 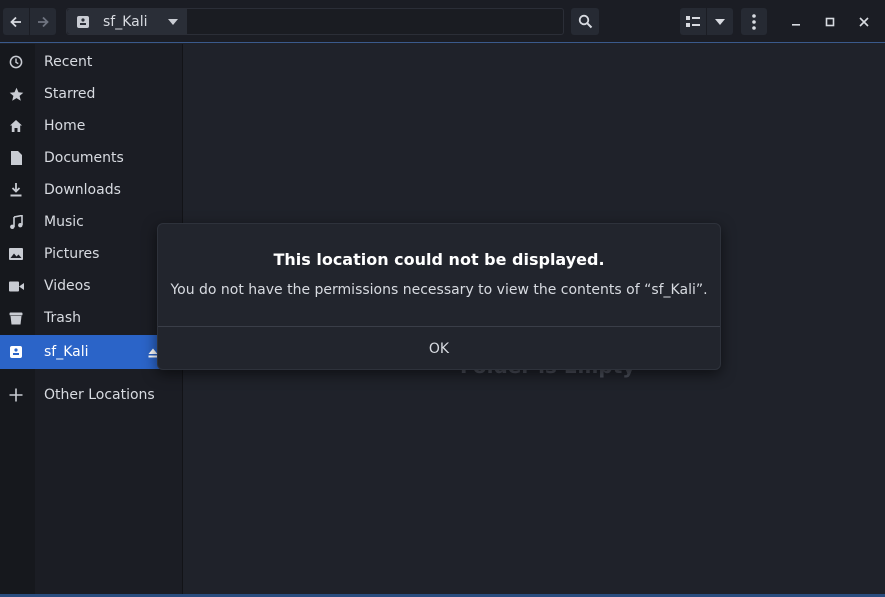 What do you see at coordinates (315, 21) in the screenshot?
I see `path-bar: sf_Kali` at bounding box center [315, 21].